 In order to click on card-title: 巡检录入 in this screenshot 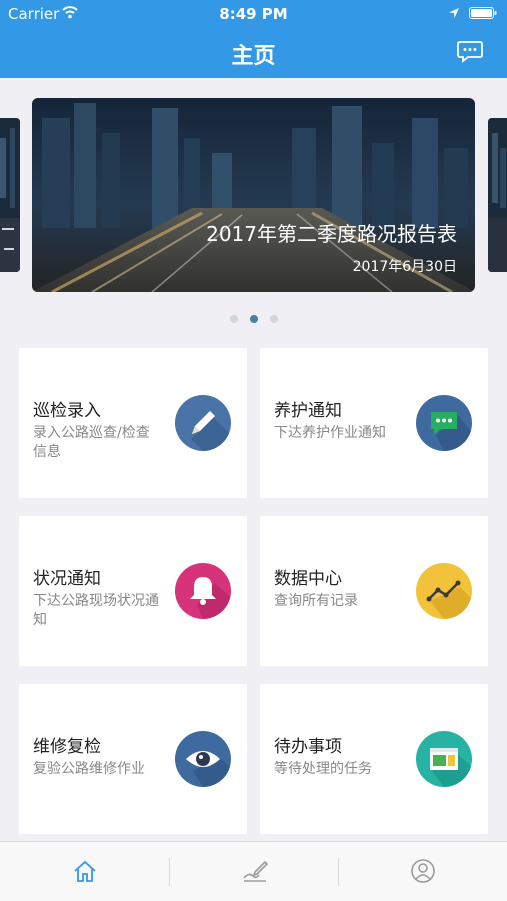, I will do `click(67, 411)`.